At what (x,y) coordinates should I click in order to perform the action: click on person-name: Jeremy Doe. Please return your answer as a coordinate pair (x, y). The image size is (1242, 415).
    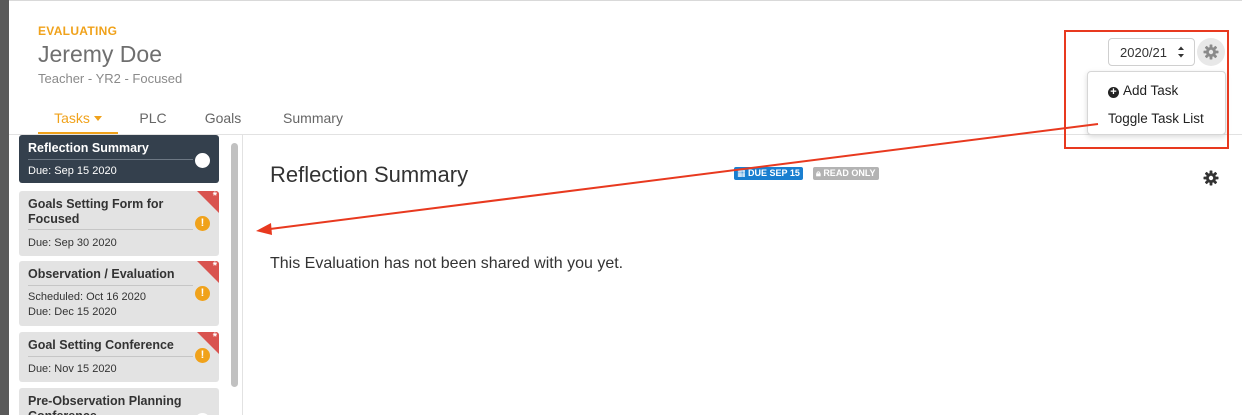
    Looking at the image, I should click on (100, 54).